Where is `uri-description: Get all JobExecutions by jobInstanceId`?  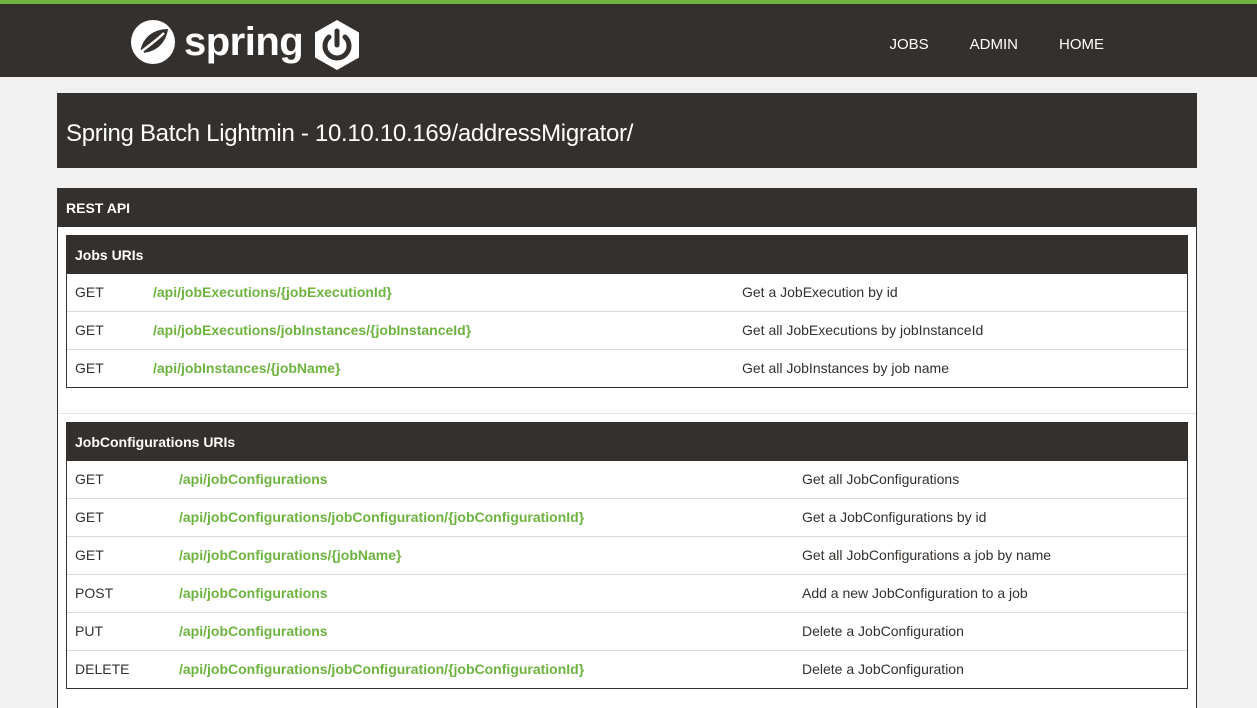 uri-description: Get all JobExecutions by jobInstanceId is located at coordinates (863, 330).